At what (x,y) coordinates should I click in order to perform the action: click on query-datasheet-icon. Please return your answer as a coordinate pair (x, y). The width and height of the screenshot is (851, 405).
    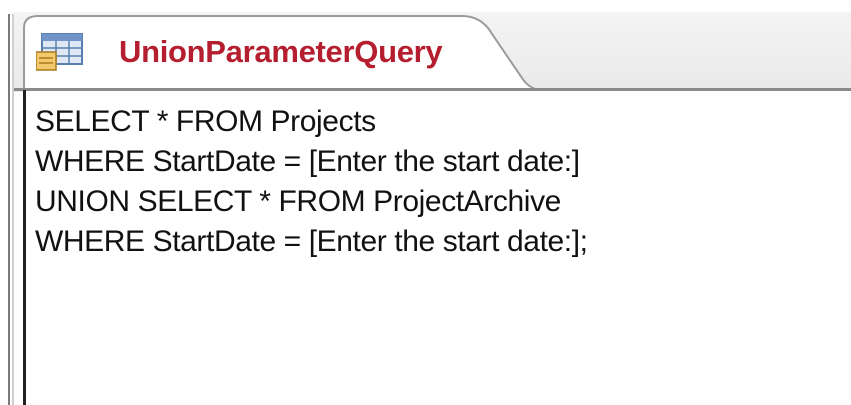
    Looking at the image, I should click on (59, 52).